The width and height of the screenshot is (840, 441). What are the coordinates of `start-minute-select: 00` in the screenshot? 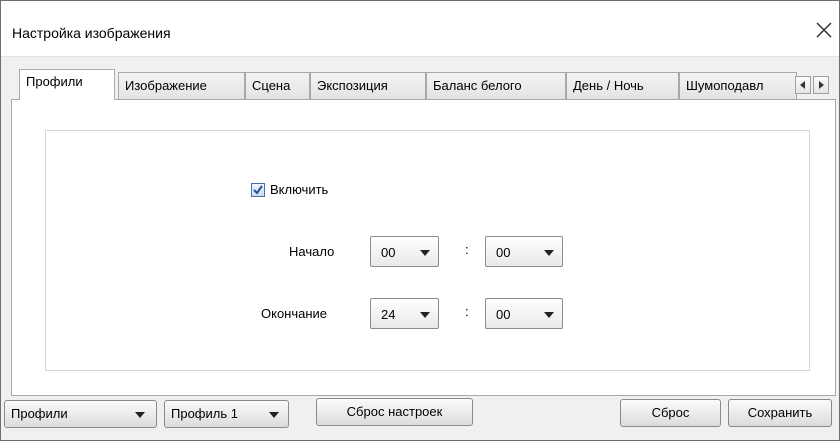 It's located at (524, 251).